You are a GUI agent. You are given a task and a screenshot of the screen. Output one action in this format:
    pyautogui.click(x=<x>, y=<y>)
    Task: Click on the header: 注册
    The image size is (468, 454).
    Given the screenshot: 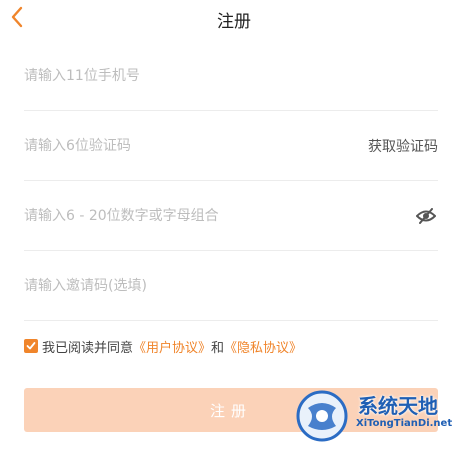 What is the action you would take?
    pyautogui.click(x=234, y=19)
    